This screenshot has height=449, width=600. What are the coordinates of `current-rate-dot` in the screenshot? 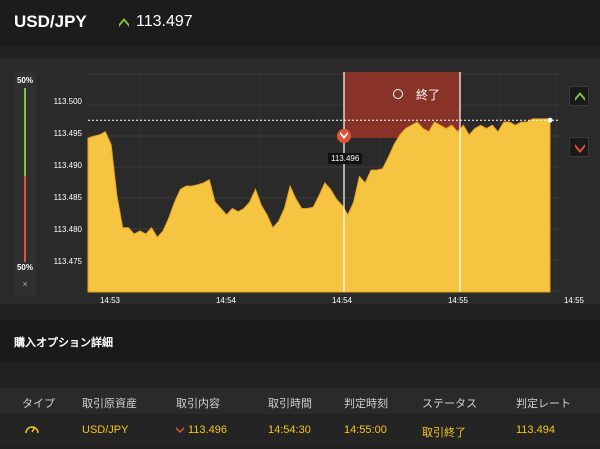 It's located at (550, 120).